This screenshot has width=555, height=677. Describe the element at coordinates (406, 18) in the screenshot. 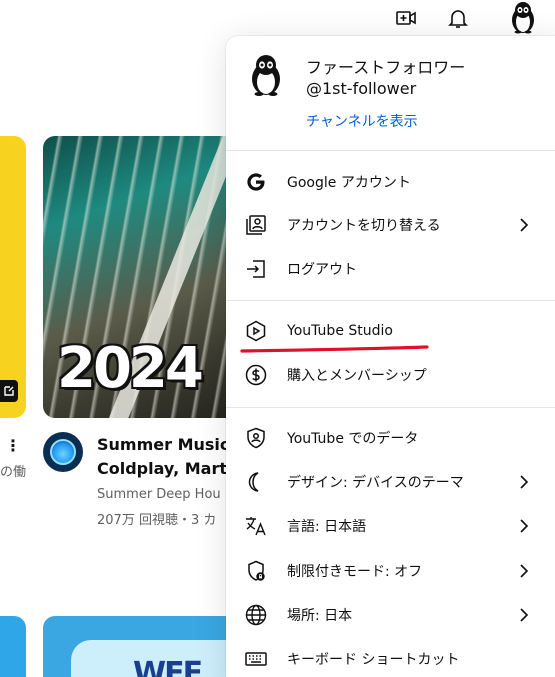

I see `create-video-icon` at that location.